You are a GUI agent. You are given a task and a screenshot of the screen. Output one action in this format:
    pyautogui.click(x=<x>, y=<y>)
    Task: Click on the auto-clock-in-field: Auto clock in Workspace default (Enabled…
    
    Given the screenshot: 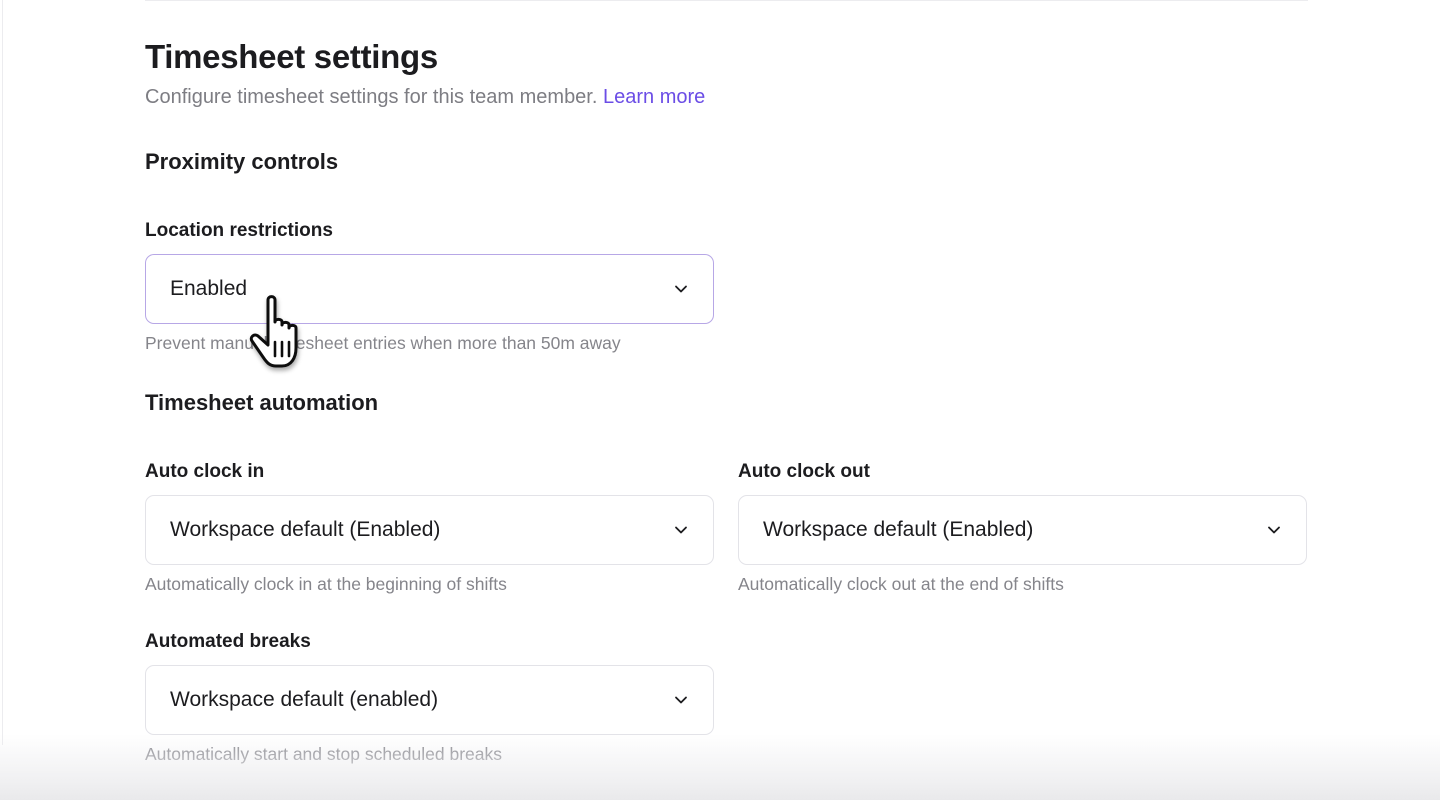 What is the action you would take?
    pyautogui.click(x=429, y=527)
    